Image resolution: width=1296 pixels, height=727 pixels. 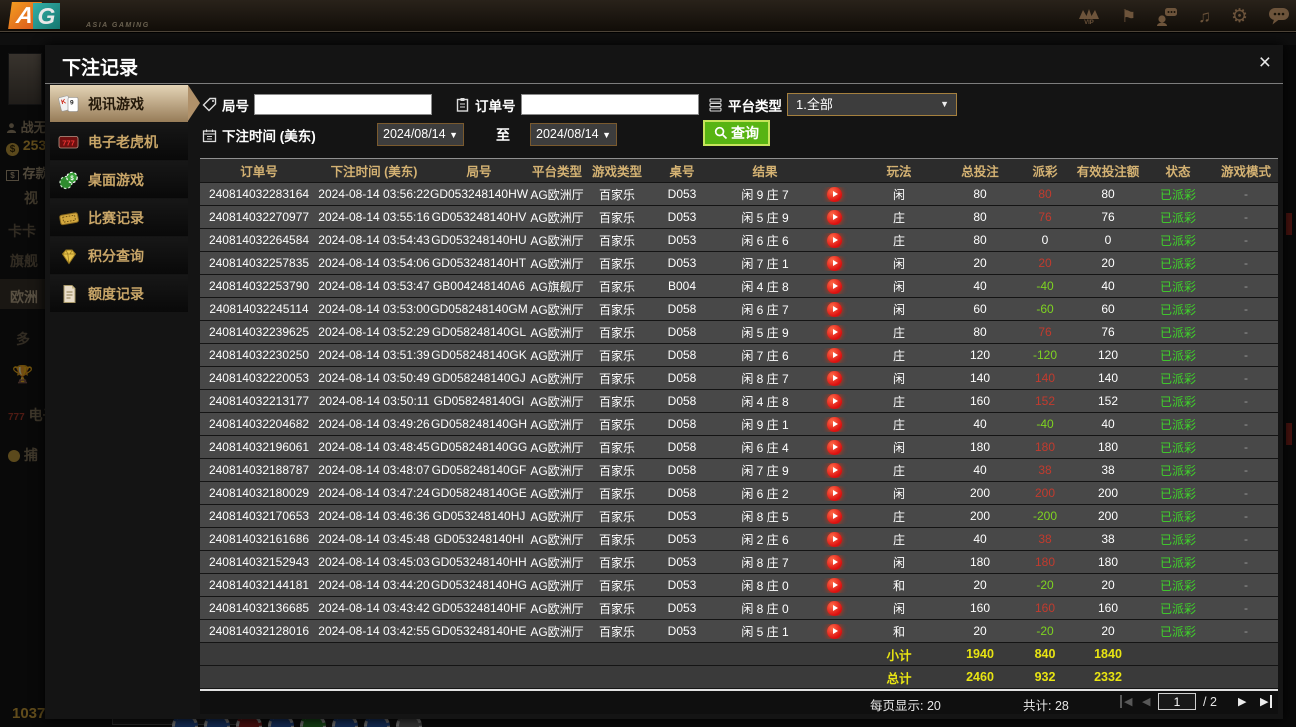 I want to click on cell-total_bet: 140, so click(x=980, y=378).